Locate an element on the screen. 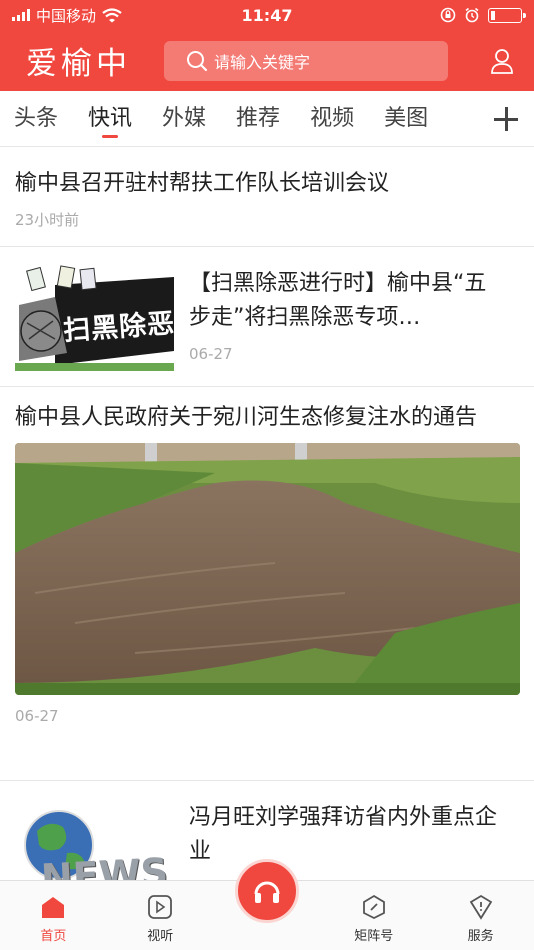 The height and width of the screenshot is (950, 534). news-item: 扫黑除恶 【扫黑除恶进行时】榆中县“五步走”将扫黑除恶专项… 06-27 is located at coordinates (267, 317).